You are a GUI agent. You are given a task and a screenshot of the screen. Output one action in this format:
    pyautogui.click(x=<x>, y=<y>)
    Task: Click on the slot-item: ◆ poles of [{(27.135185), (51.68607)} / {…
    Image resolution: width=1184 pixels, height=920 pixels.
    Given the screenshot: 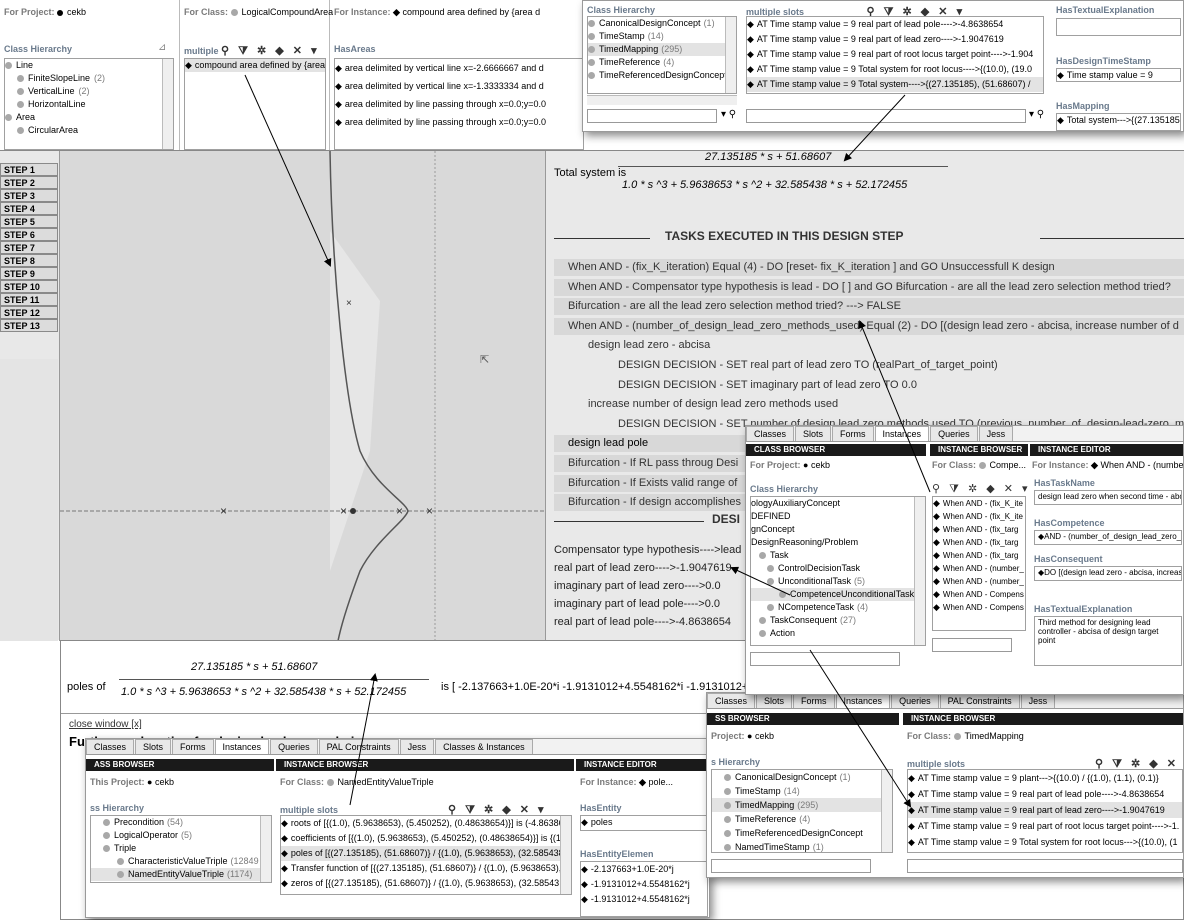 What is the action you would take?
    pyautogui.click(x=426, y=853)
    